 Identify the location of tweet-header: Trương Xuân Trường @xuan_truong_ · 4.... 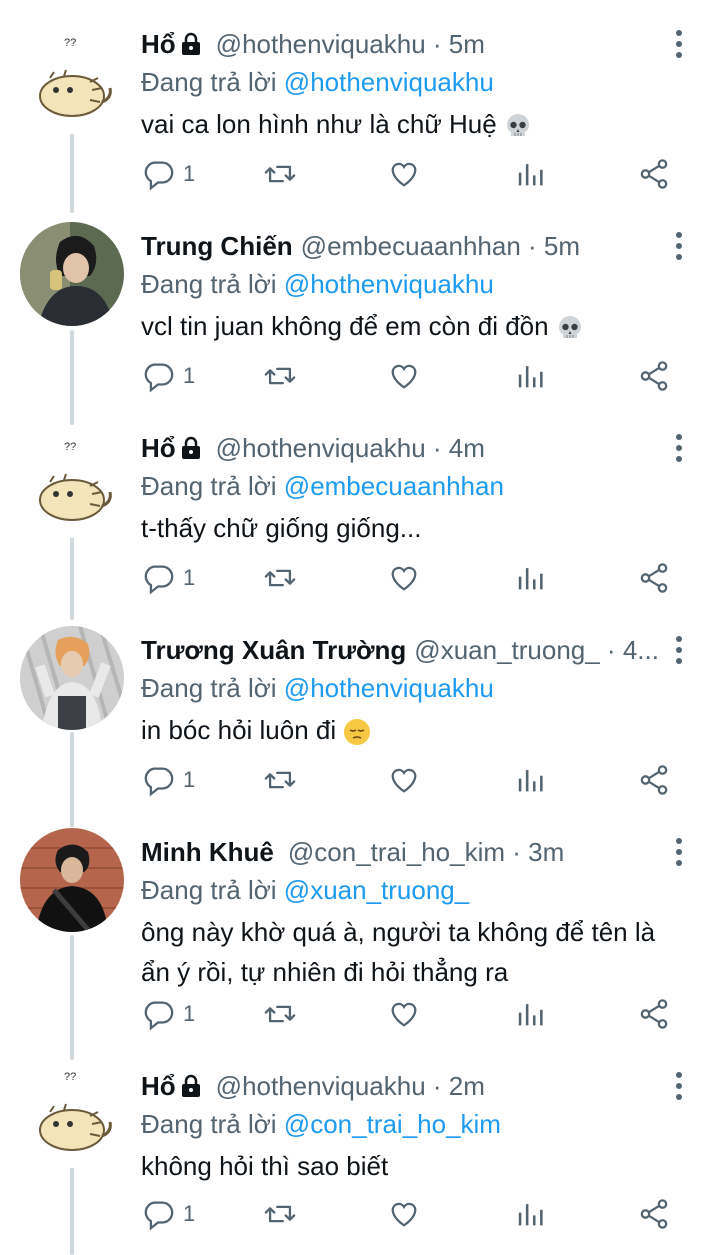
(400, 650).